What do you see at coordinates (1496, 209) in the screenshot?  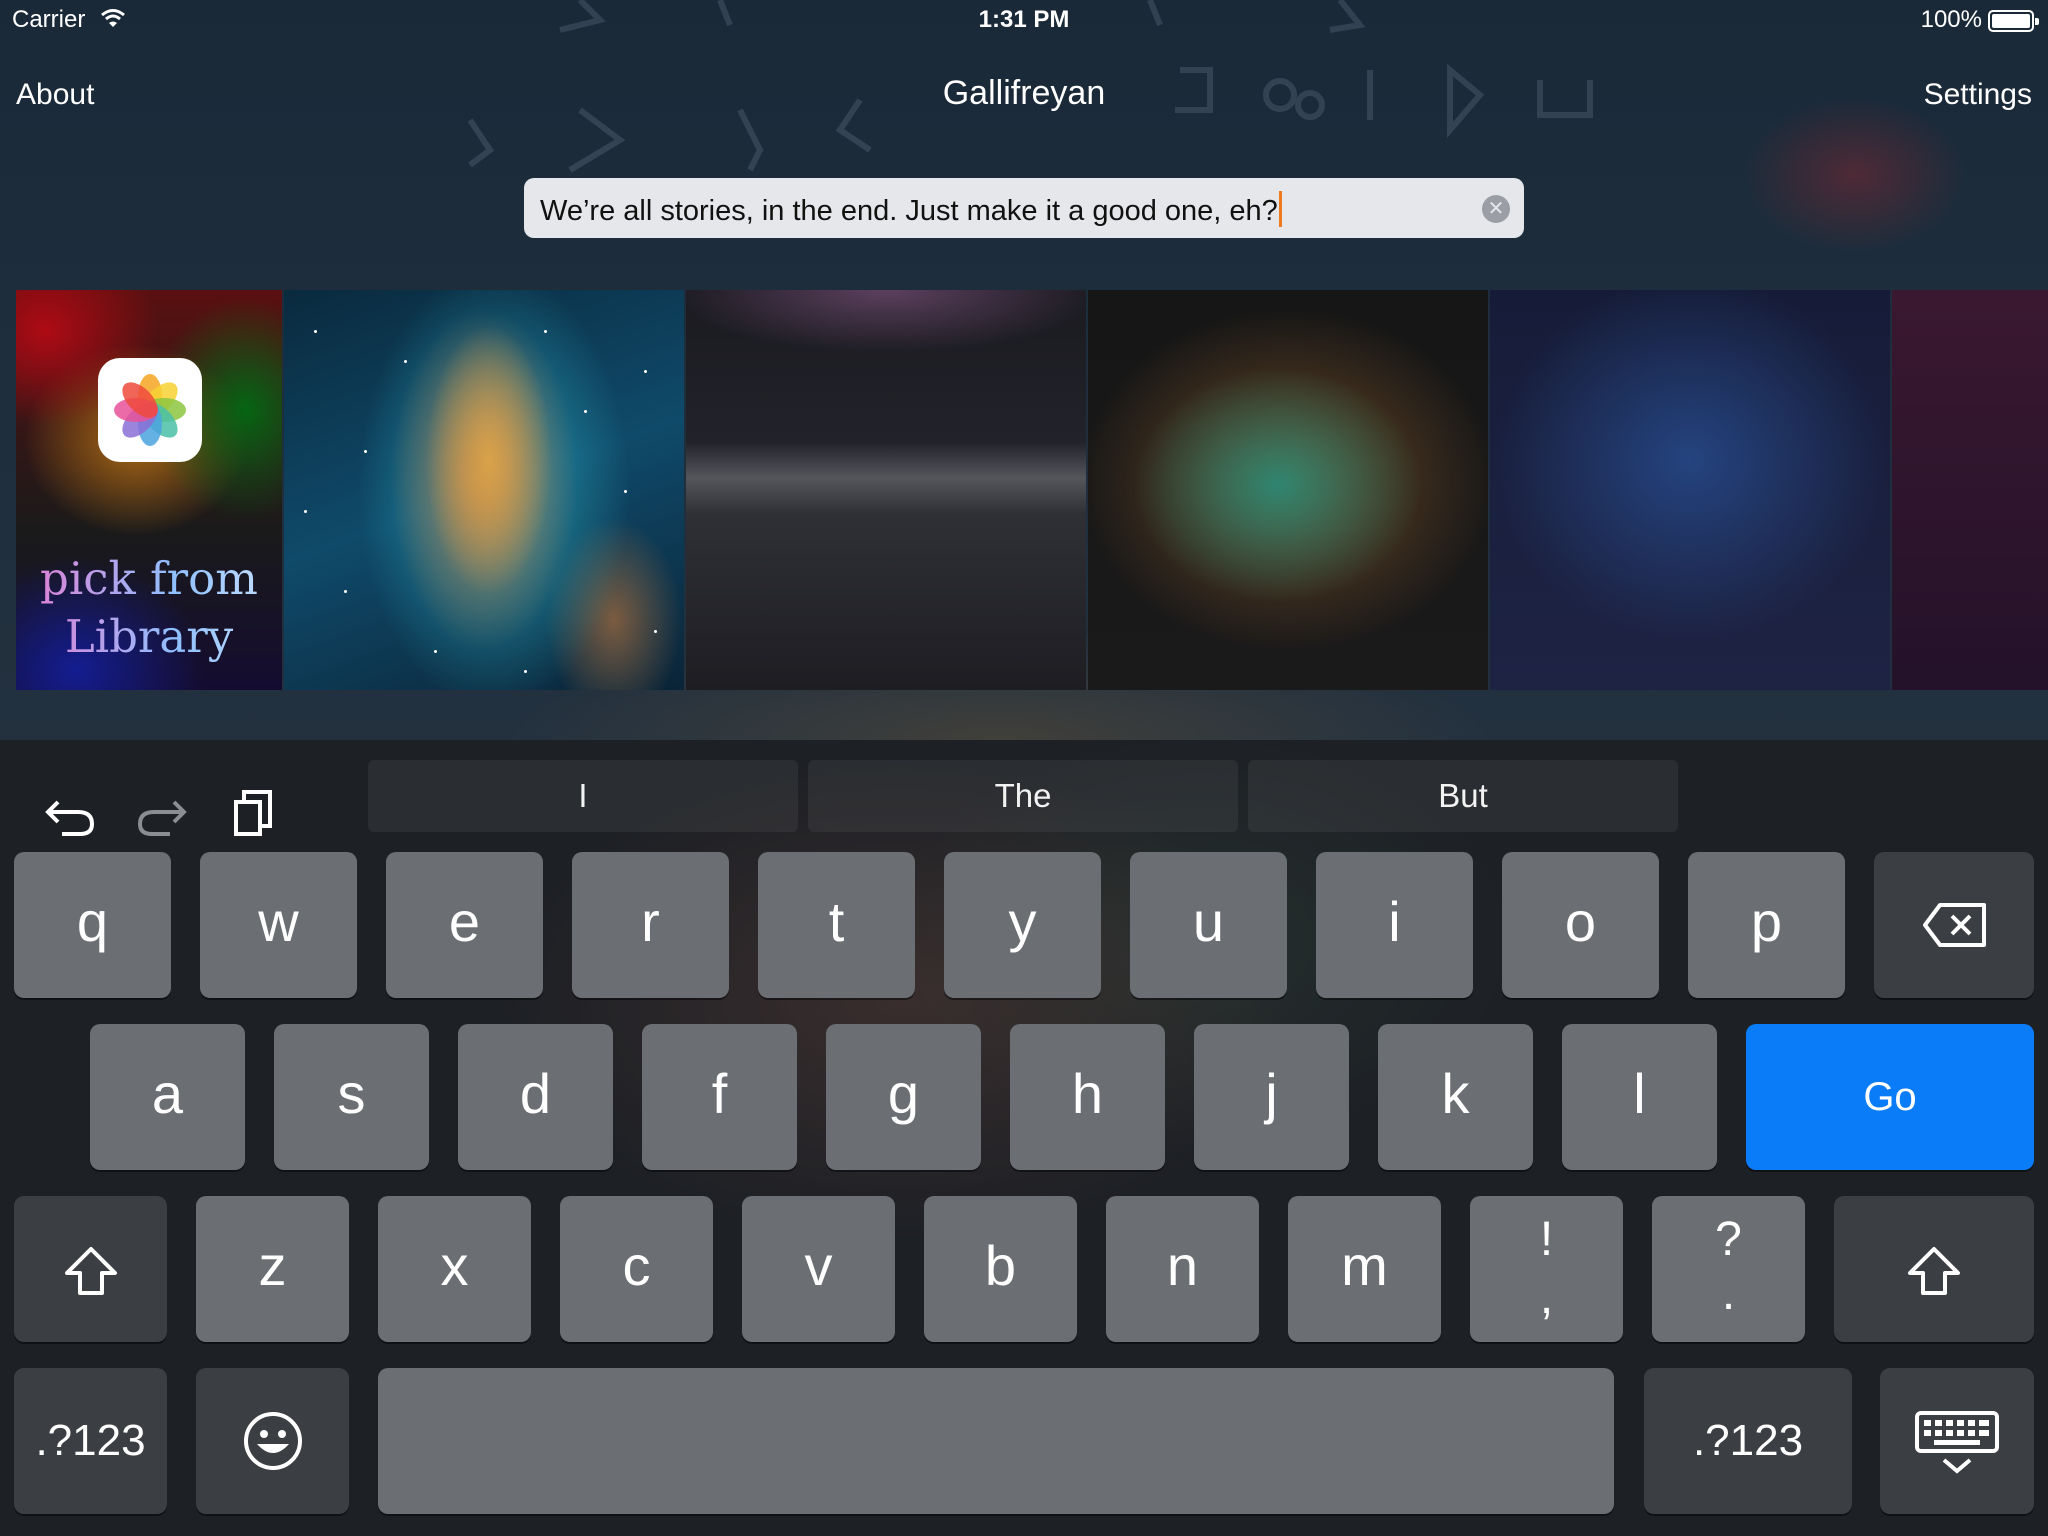 I see `clear-icon: ✕` at bounding box center [1496, 209].